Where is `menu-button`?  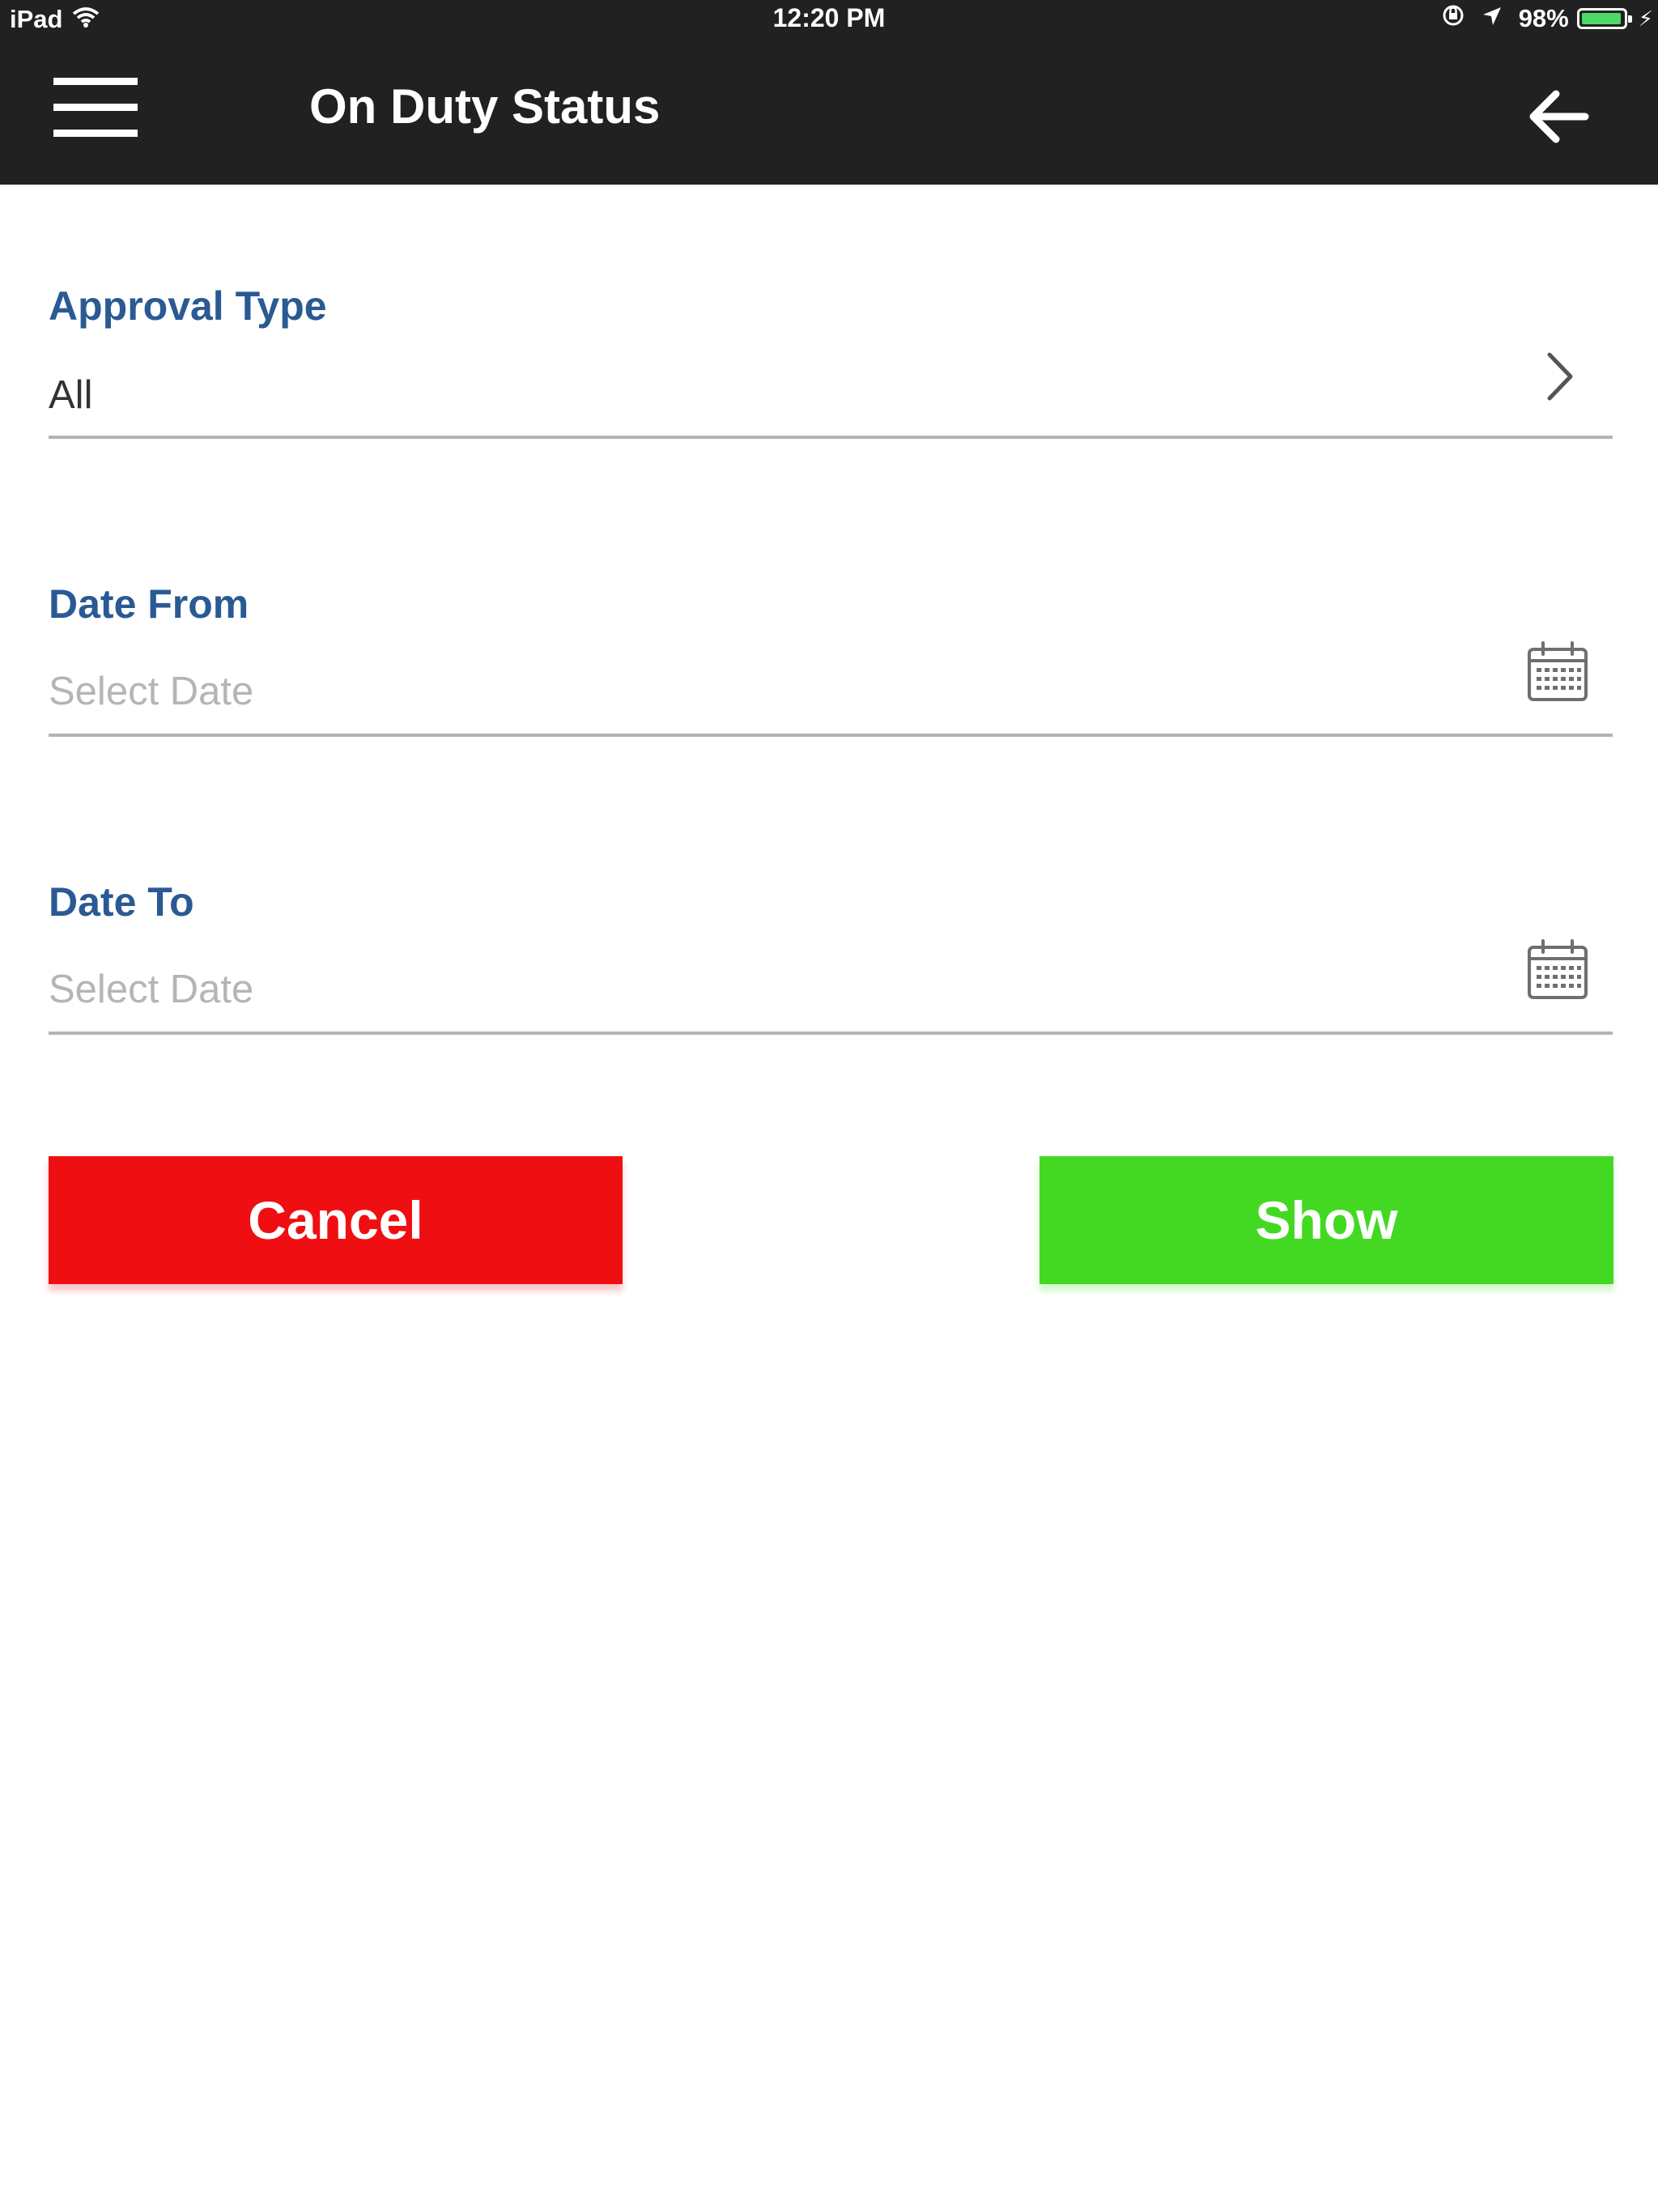
menu-button is located at coordinates (95, 108).